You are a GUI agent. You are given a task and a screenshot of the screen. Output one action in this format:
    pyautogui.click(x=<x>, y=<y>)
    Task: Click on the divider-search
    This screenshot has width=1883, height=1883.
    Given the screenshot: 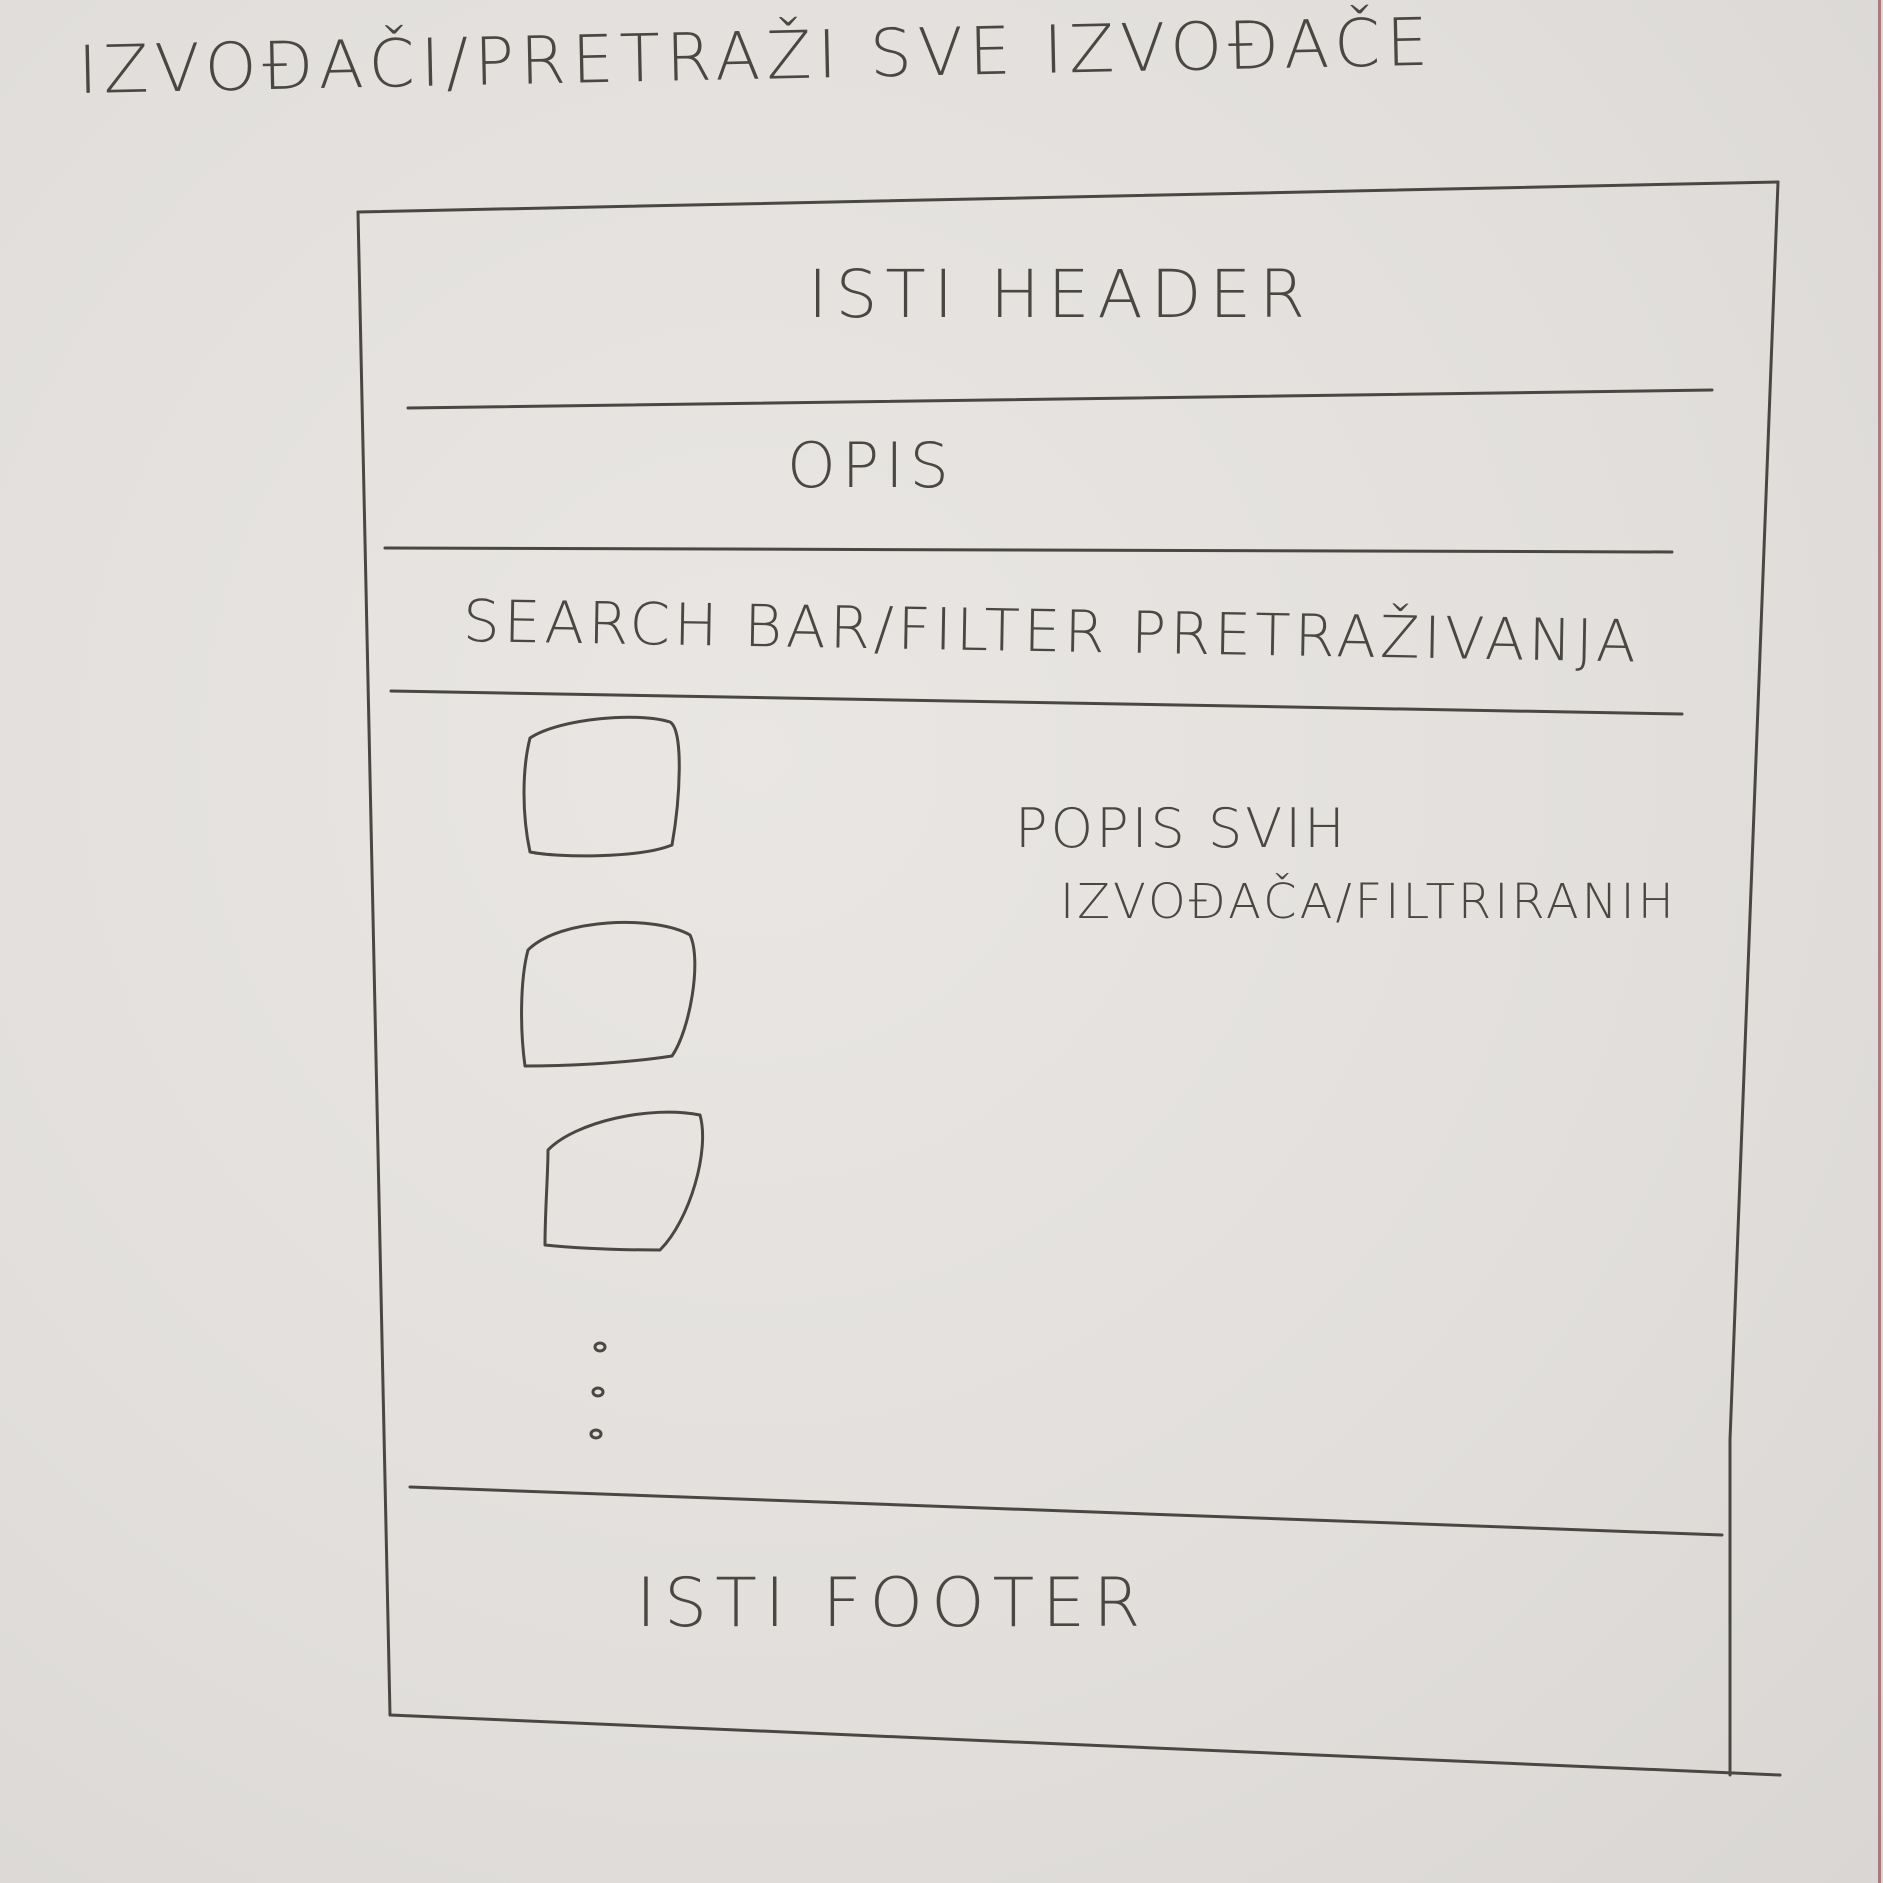 What is the action you would take?
    pyautogui.click(x=1036, y=702)
    